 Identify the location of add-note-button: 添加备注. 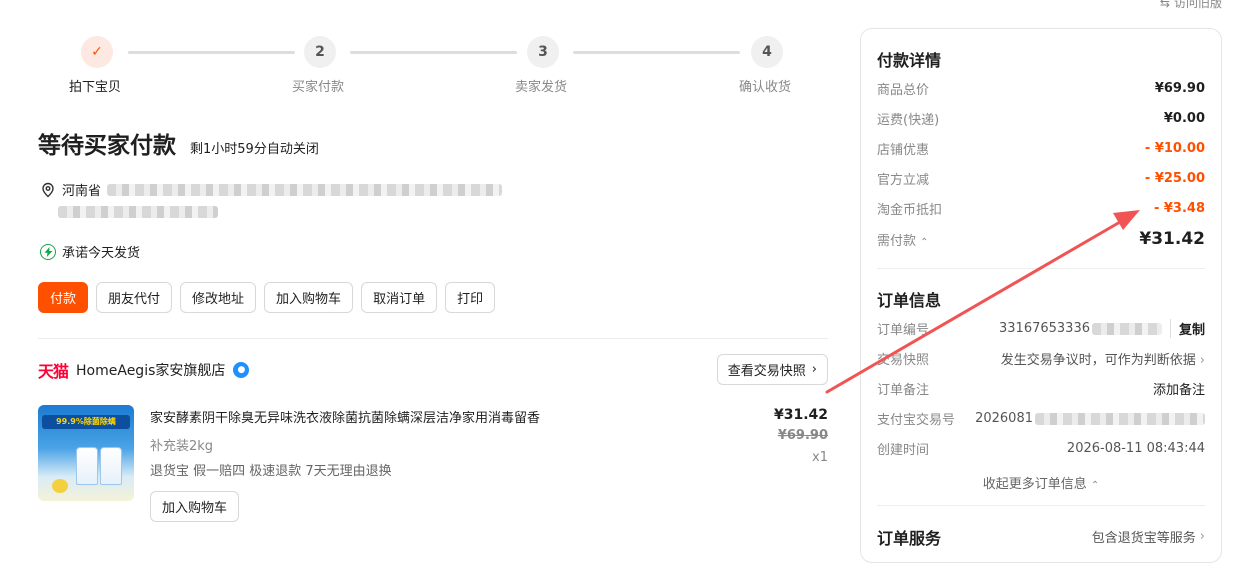
(1179, 388).